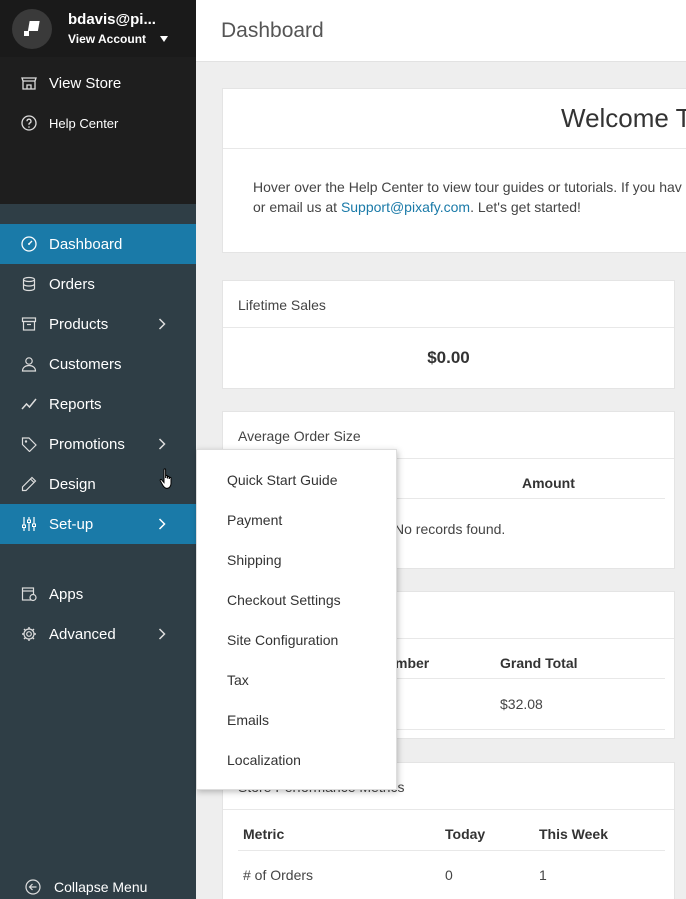 The width and height of the screenshot is (686, 899). Describe the element at coordinates (543, 875) in the screenshot. I see `this-week-cell: 1` at that location.